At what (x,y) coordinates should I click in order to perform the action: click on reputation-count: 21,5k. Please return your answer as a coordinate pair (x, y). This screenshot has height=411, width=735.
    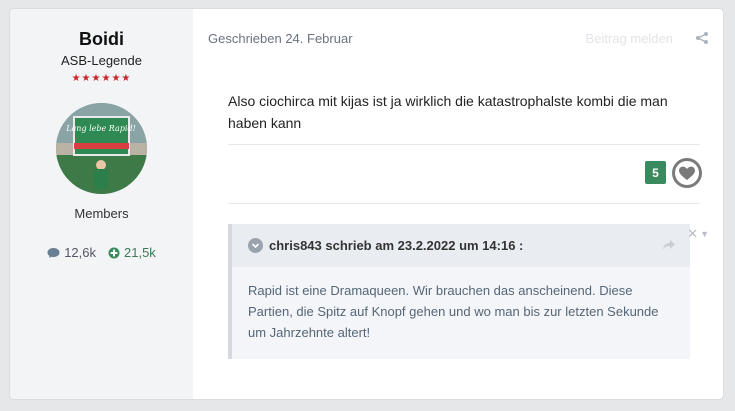
    Looking at the image, I should click on (132, 252).